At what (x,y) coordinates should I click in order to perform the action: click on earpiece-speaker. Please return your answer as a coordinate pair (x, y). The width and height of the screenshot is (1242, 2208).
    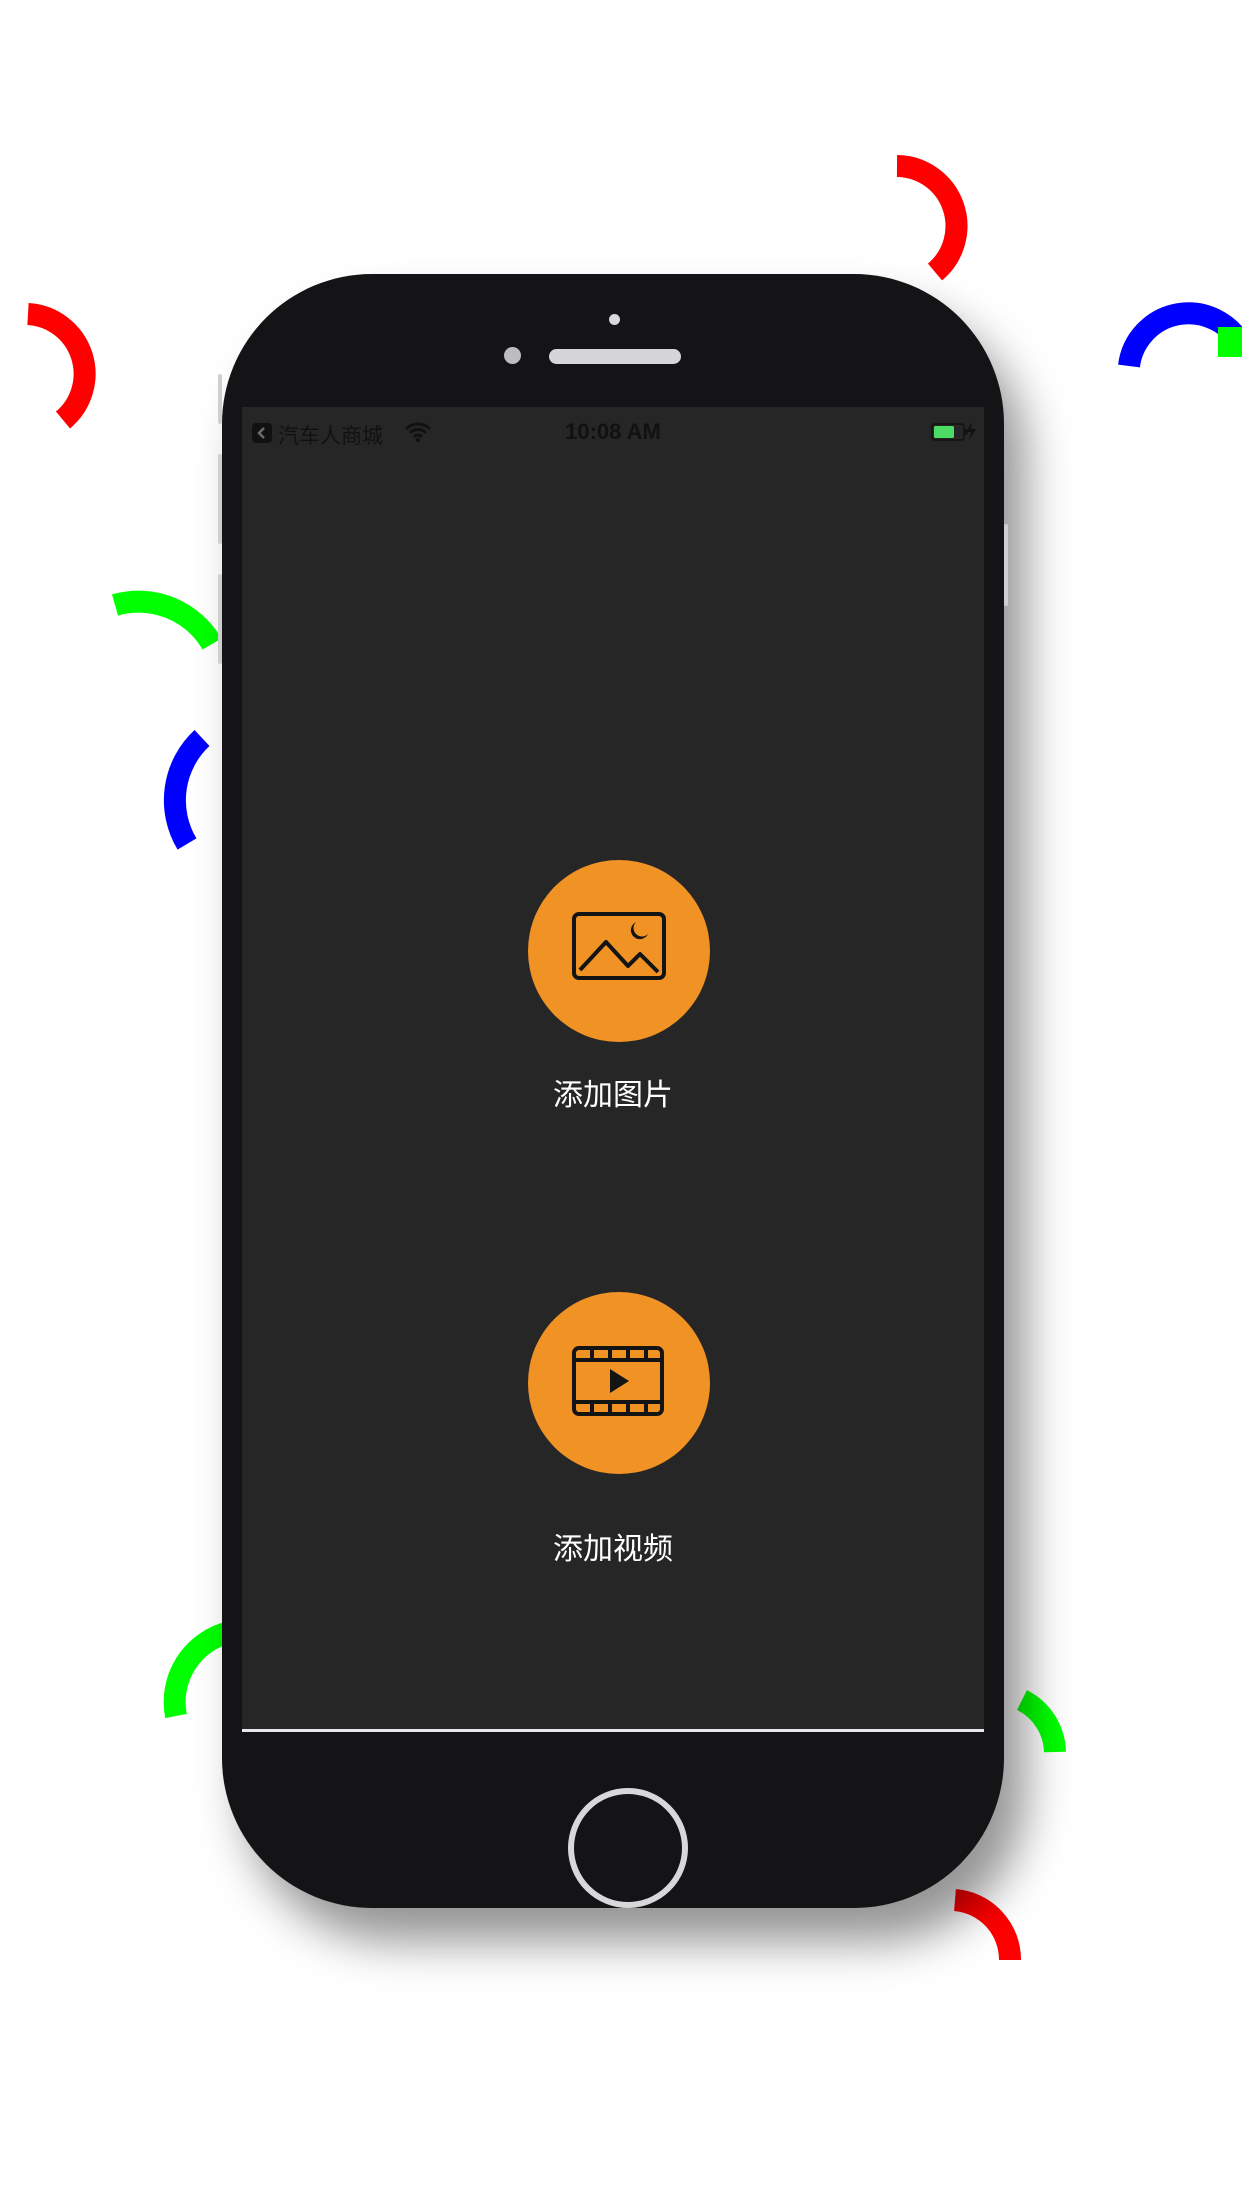
    Looking at the image, I should click on (615, 356).